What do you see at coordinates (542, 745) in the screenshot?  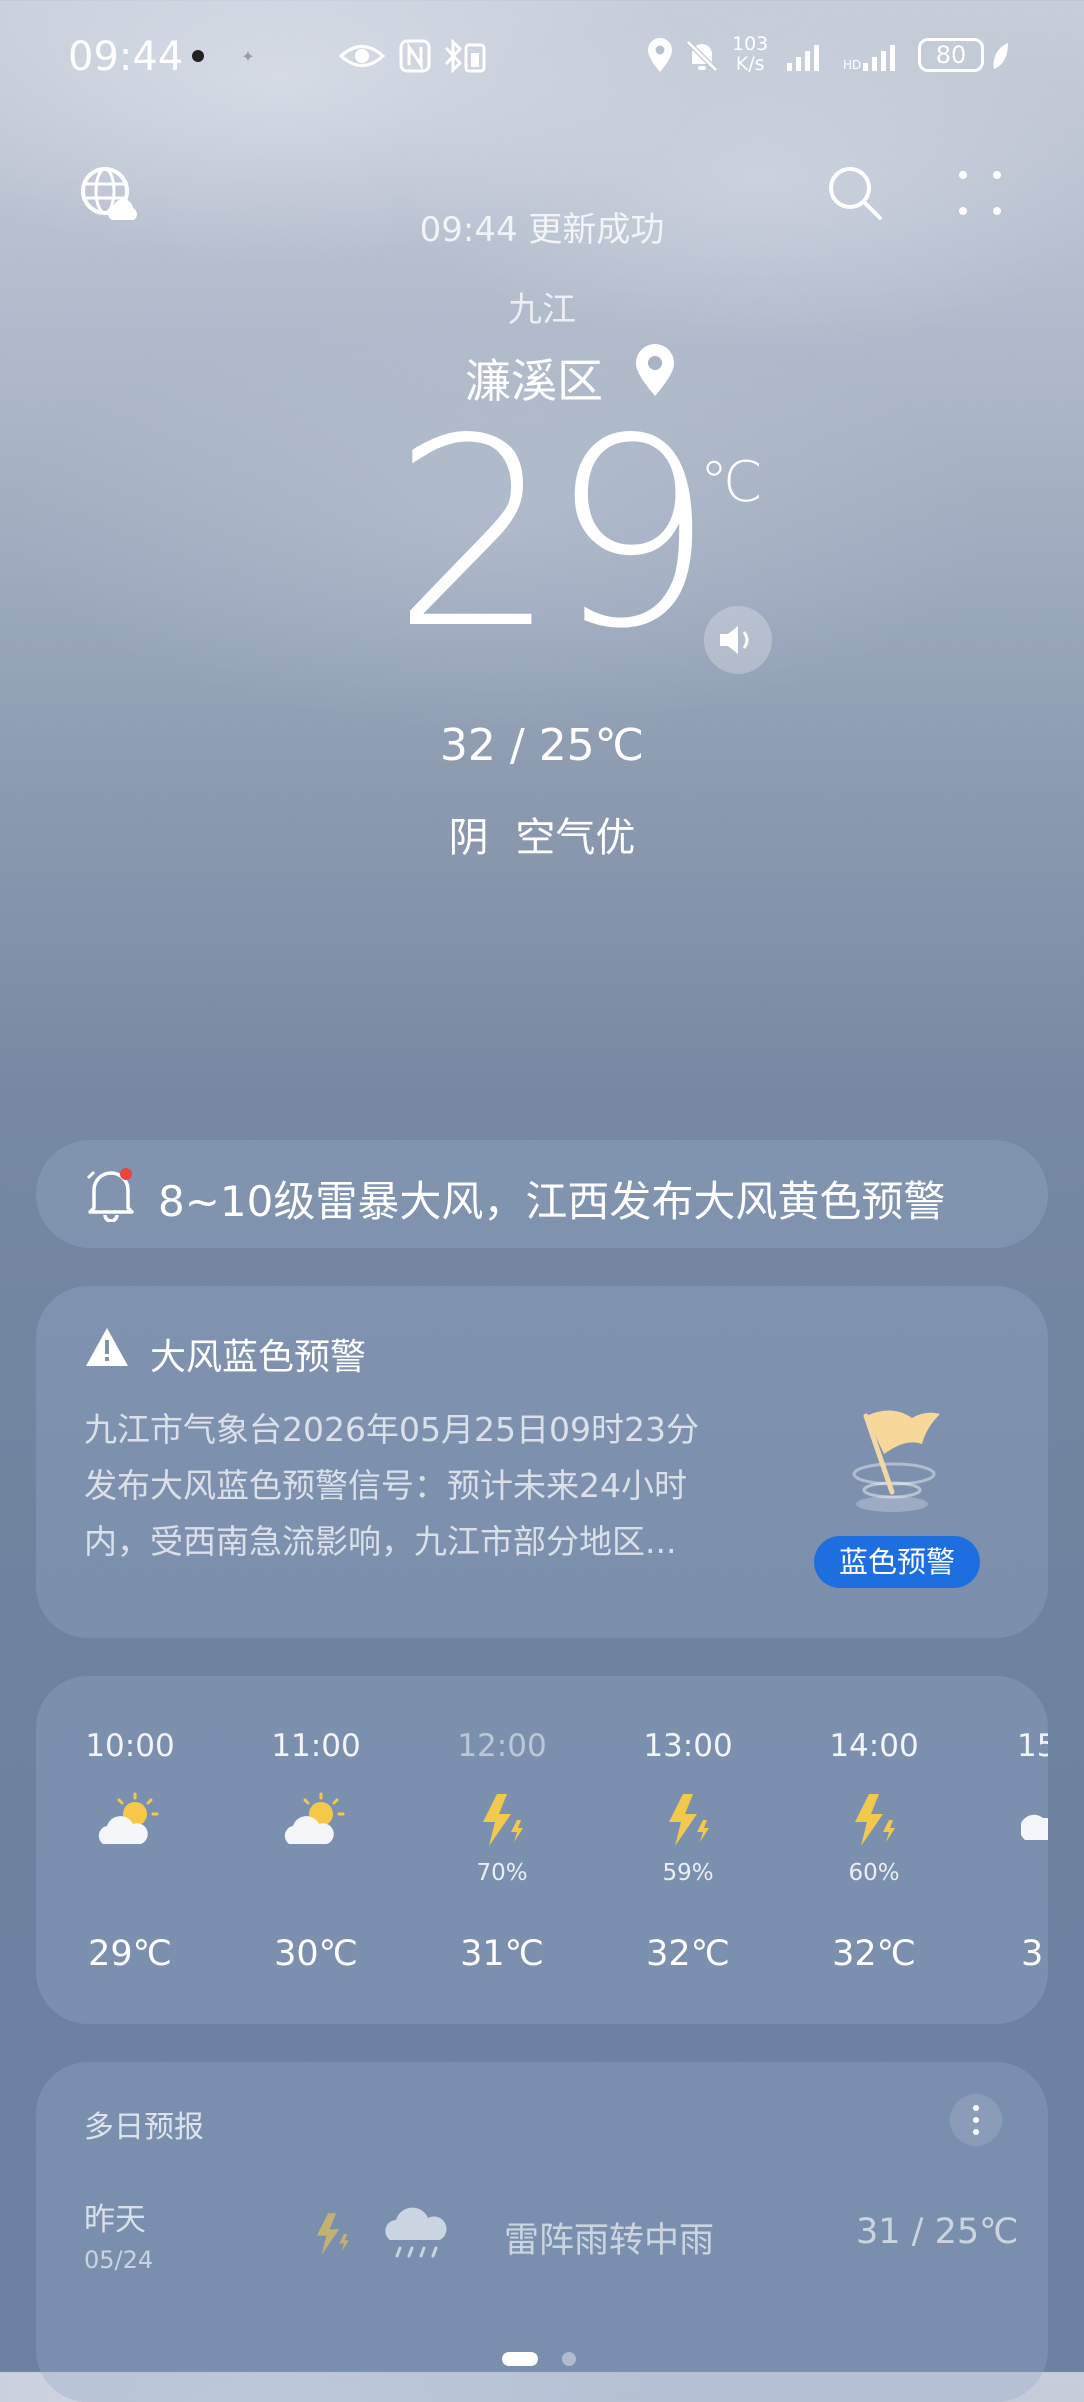 I see `temperature-range: 32 / 25℃` at bounding box center [542, 745].